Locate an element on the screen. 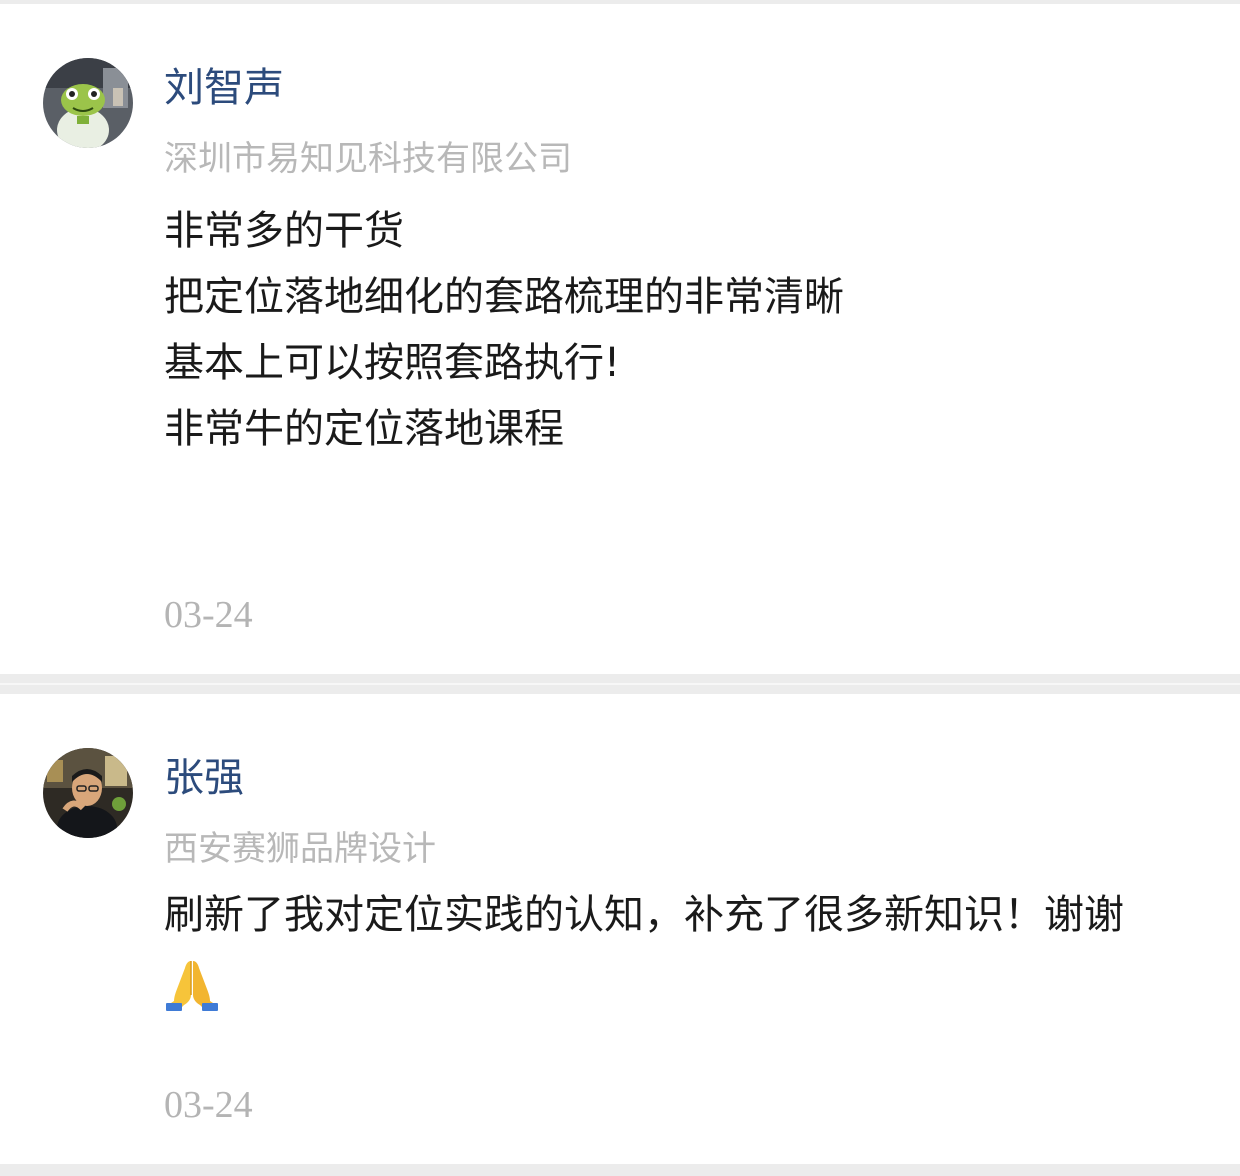 This screenshot has height=1176, width=1240. comment-text: 刷新了我对定位实践的认知，补充了很多新知识！谢谢 is located at coordinates (644, 948).